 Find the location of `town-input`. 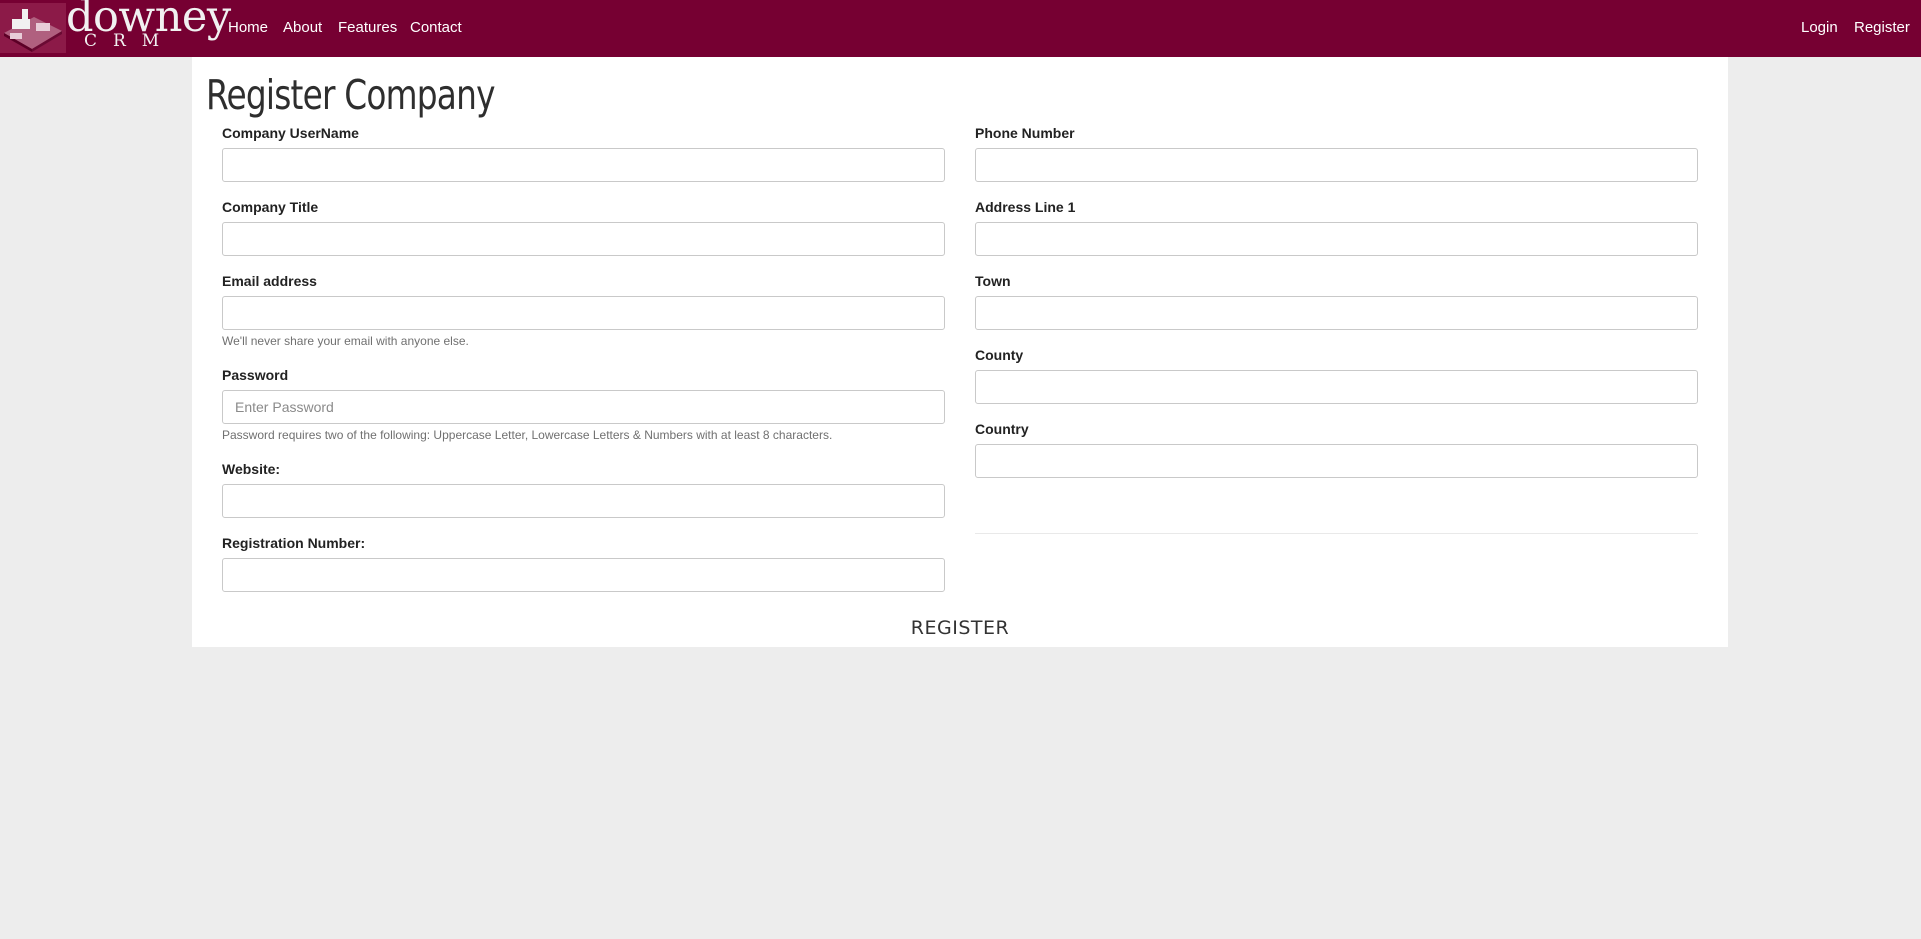

town-input is located at coordinates (1336, 313).